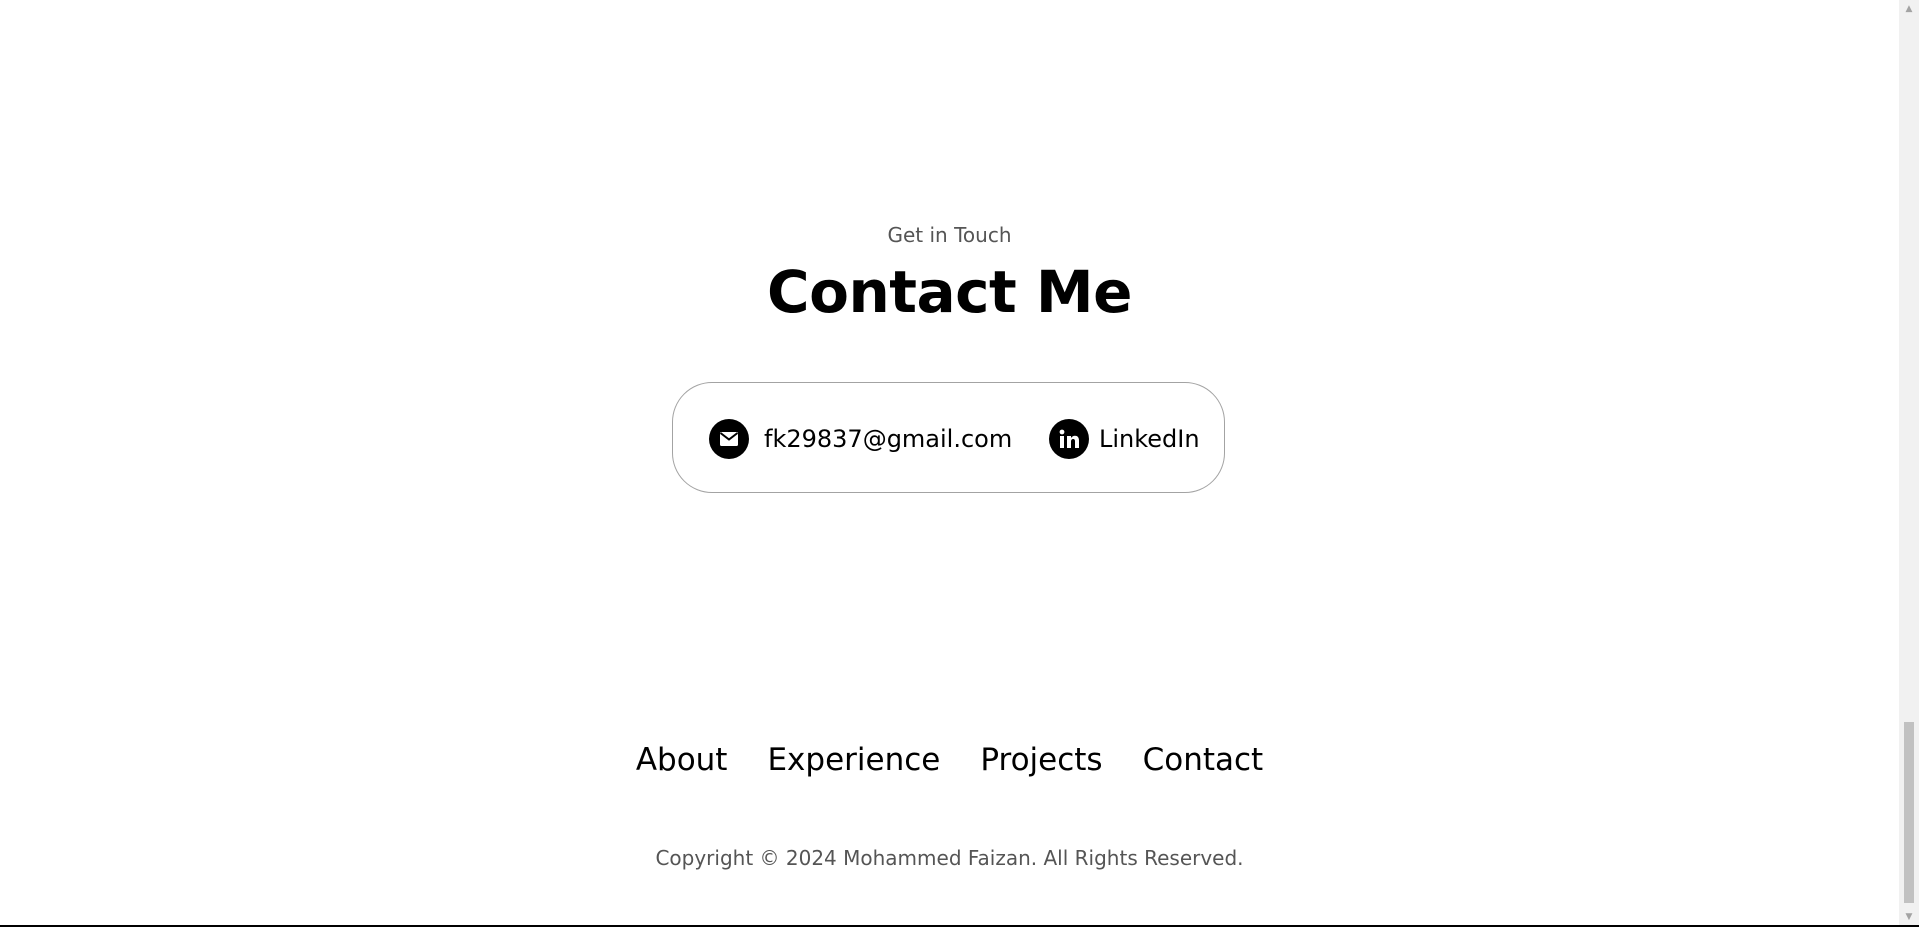 This screenshot has width=1919, height=927. Describe the element at coordinates (949, 235) in the screenshot. I see `section-subtitle: Get in Touch` at that location.